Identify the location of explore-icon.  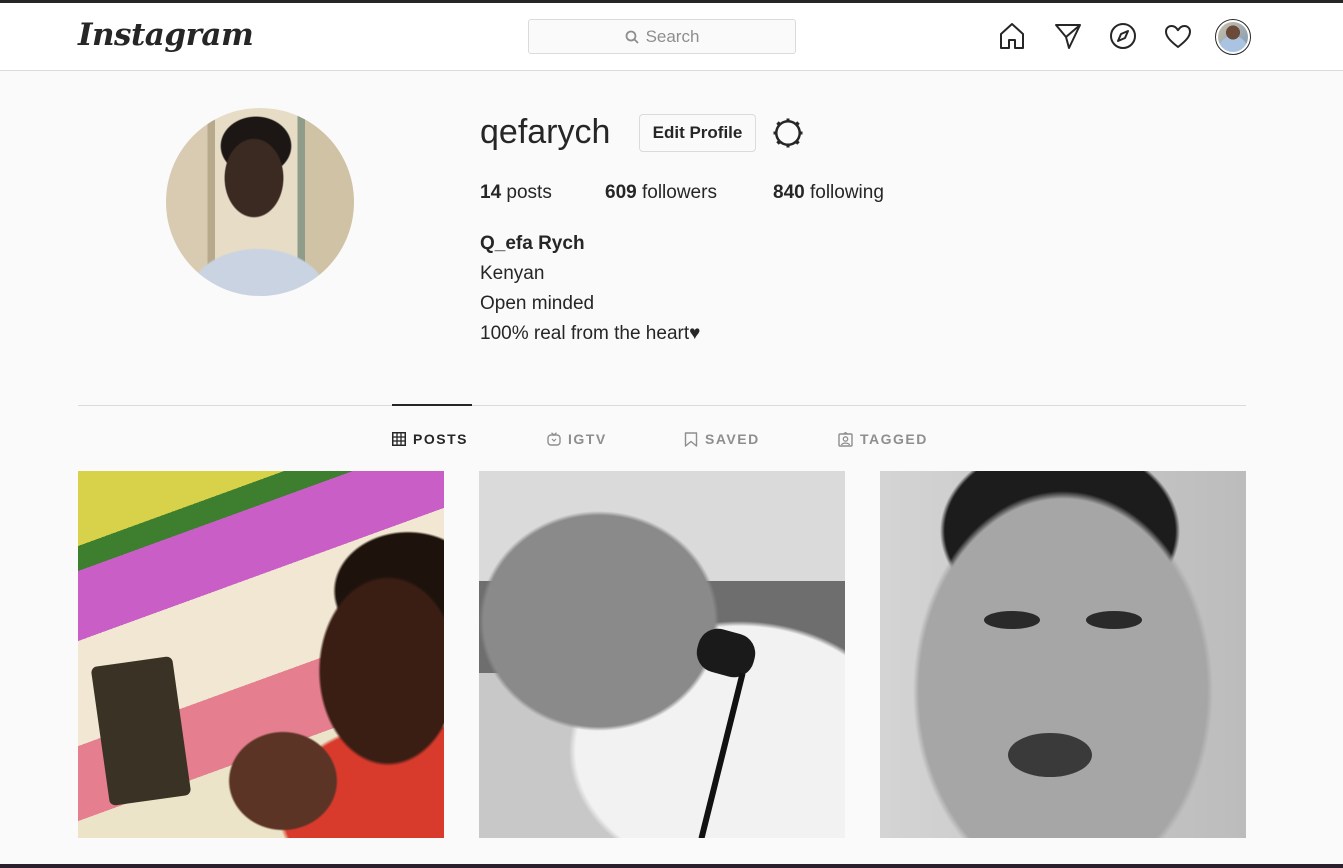
(1123, 36).